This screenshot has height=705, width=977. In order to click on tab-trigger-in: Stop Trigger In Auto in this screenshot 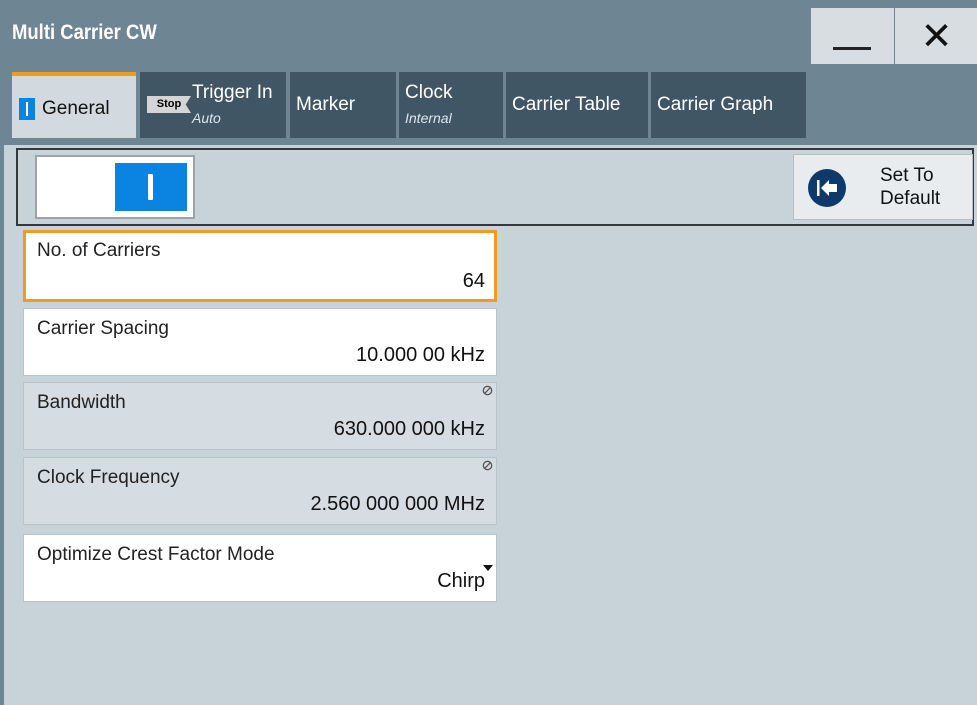, I will do `click(213, 105)`.